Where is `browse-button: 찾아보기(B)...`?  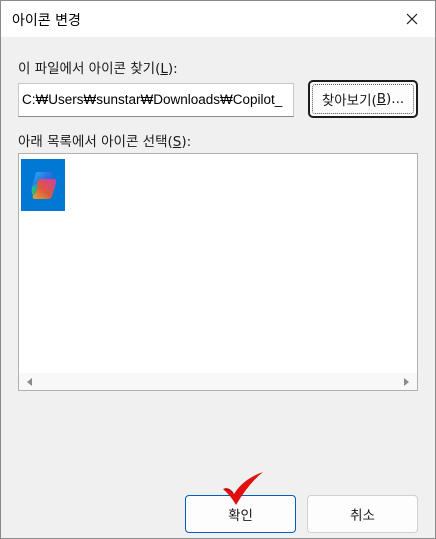 browse-button: 찾아보기(B)... is located at coordinates (363, 99).